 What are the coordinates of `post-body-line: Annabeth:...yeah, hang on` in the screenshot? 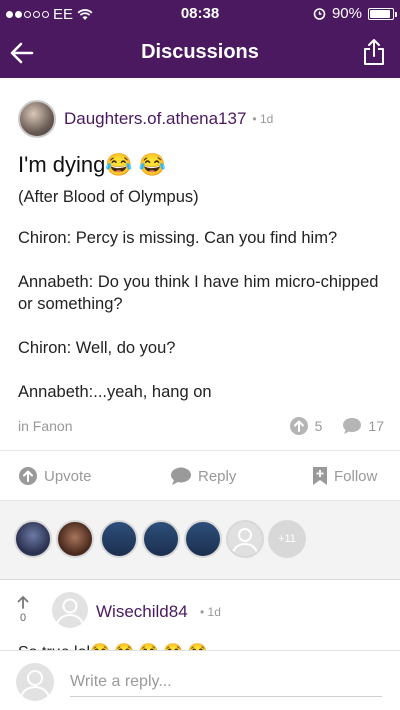 It's located at (115, 392).